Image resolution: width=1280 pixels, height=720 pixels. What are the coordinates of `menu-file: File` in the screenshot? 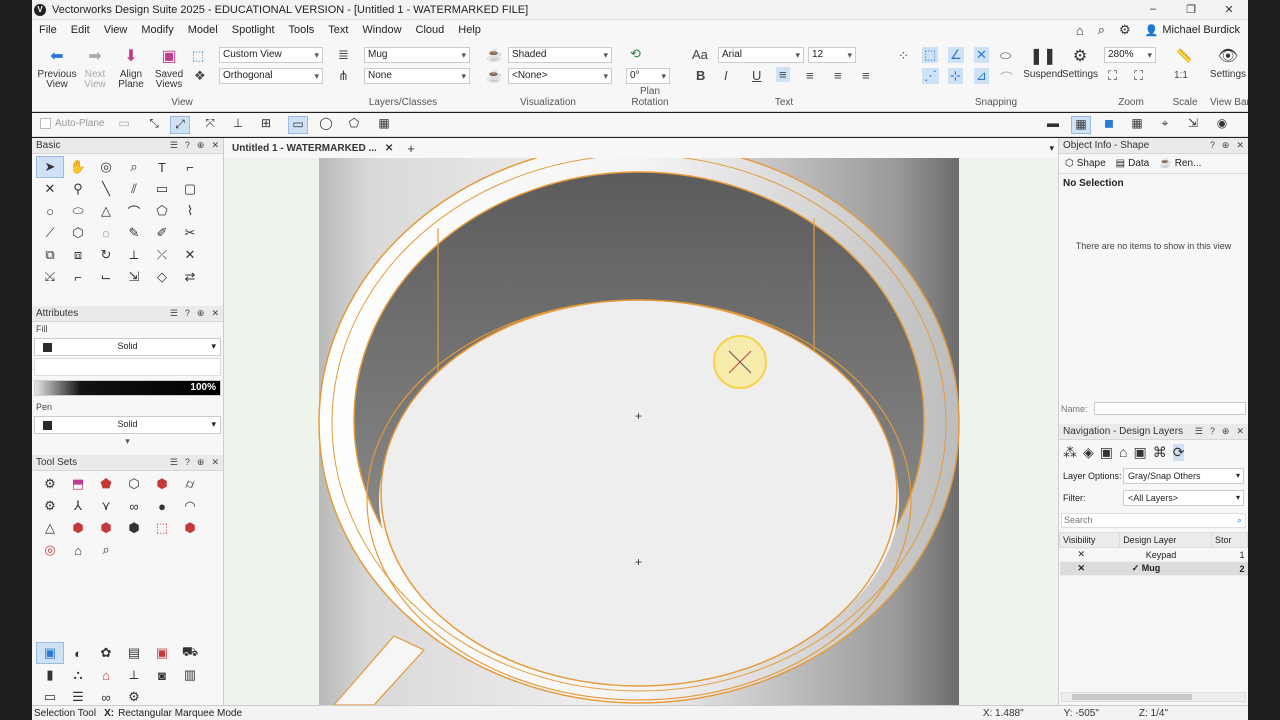 It's located at (48, 30).